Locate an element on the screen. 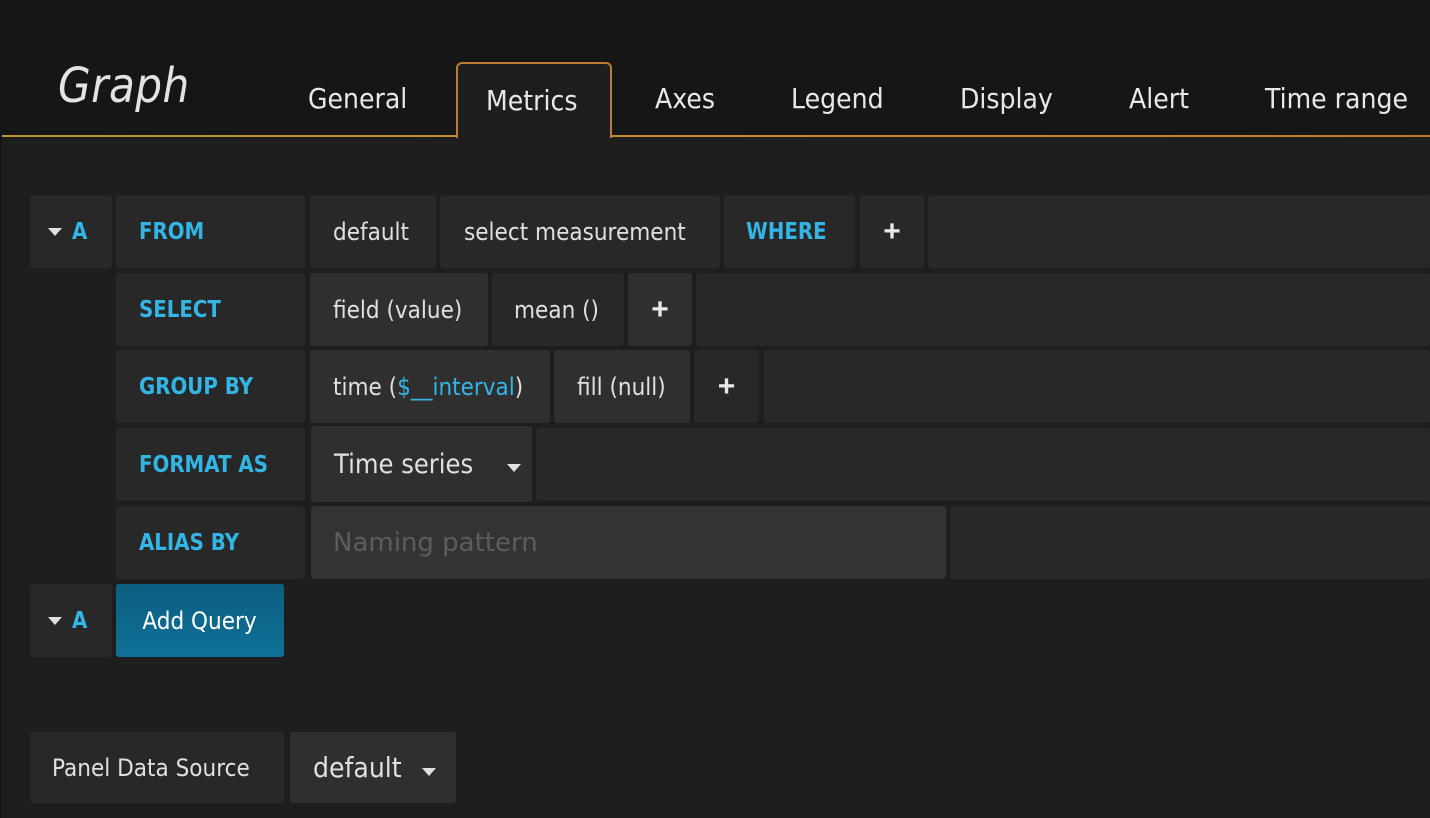 This screenshot has width=1430, height=818. add-select-button: + is located at coordinates (660, 309).